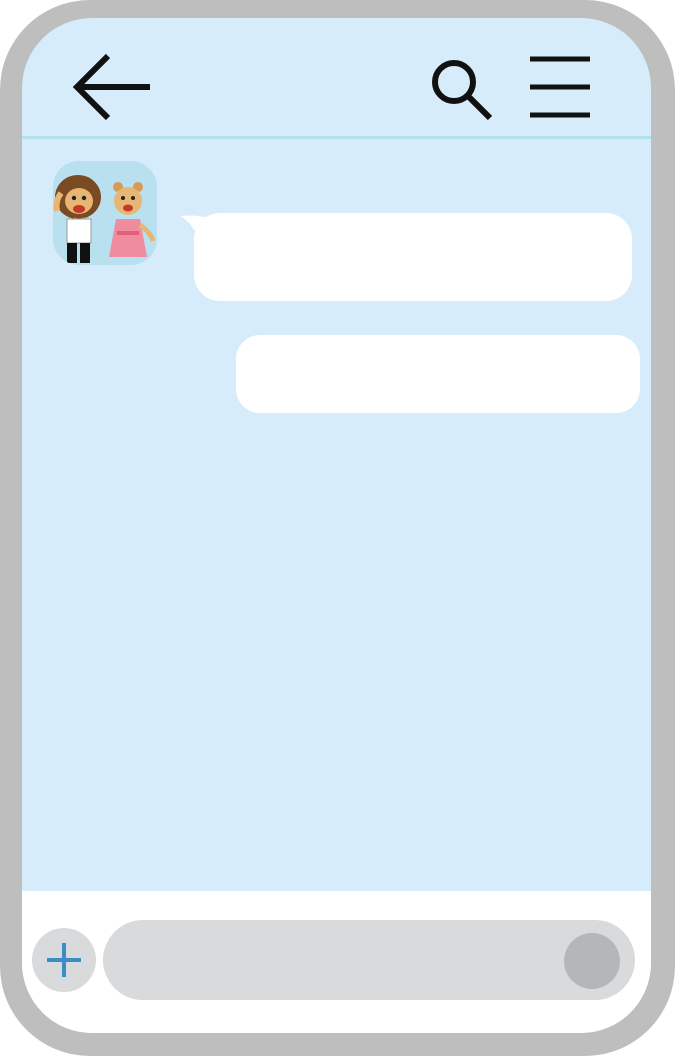 The width and height of the screenshot is (675, 1056). I want to click on message-composer, so click(336, 962).